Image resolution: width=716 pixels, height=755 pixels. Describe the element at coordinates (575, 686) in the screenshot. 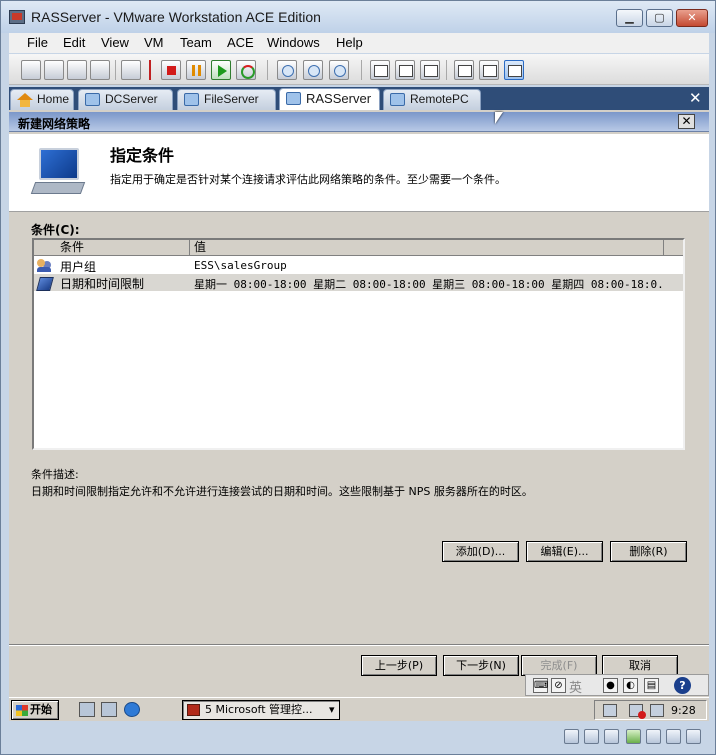

I see `language-indicator: 英` at that location.